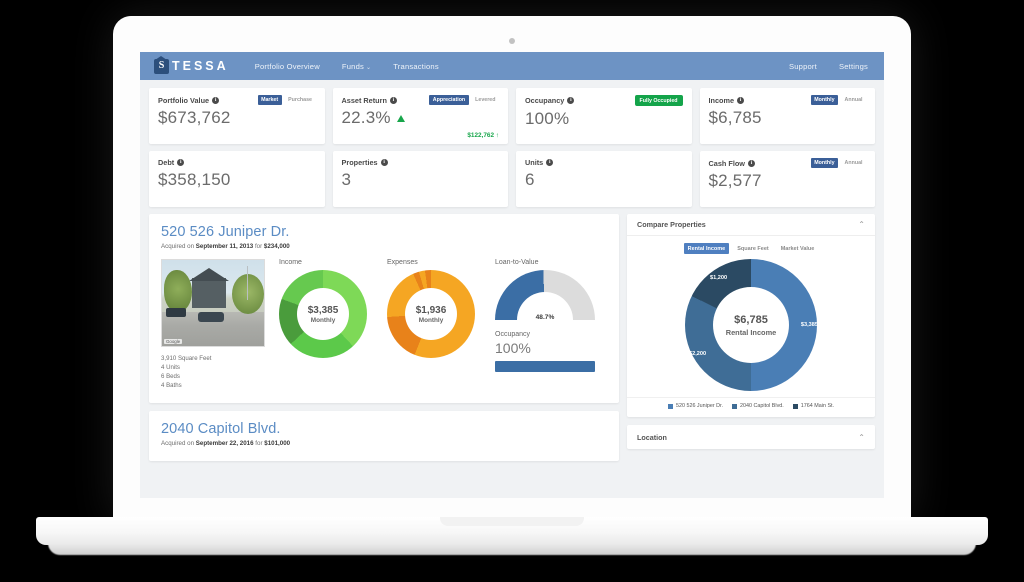  I want to click on tab-market-value: Market Value, so click(798, 248).